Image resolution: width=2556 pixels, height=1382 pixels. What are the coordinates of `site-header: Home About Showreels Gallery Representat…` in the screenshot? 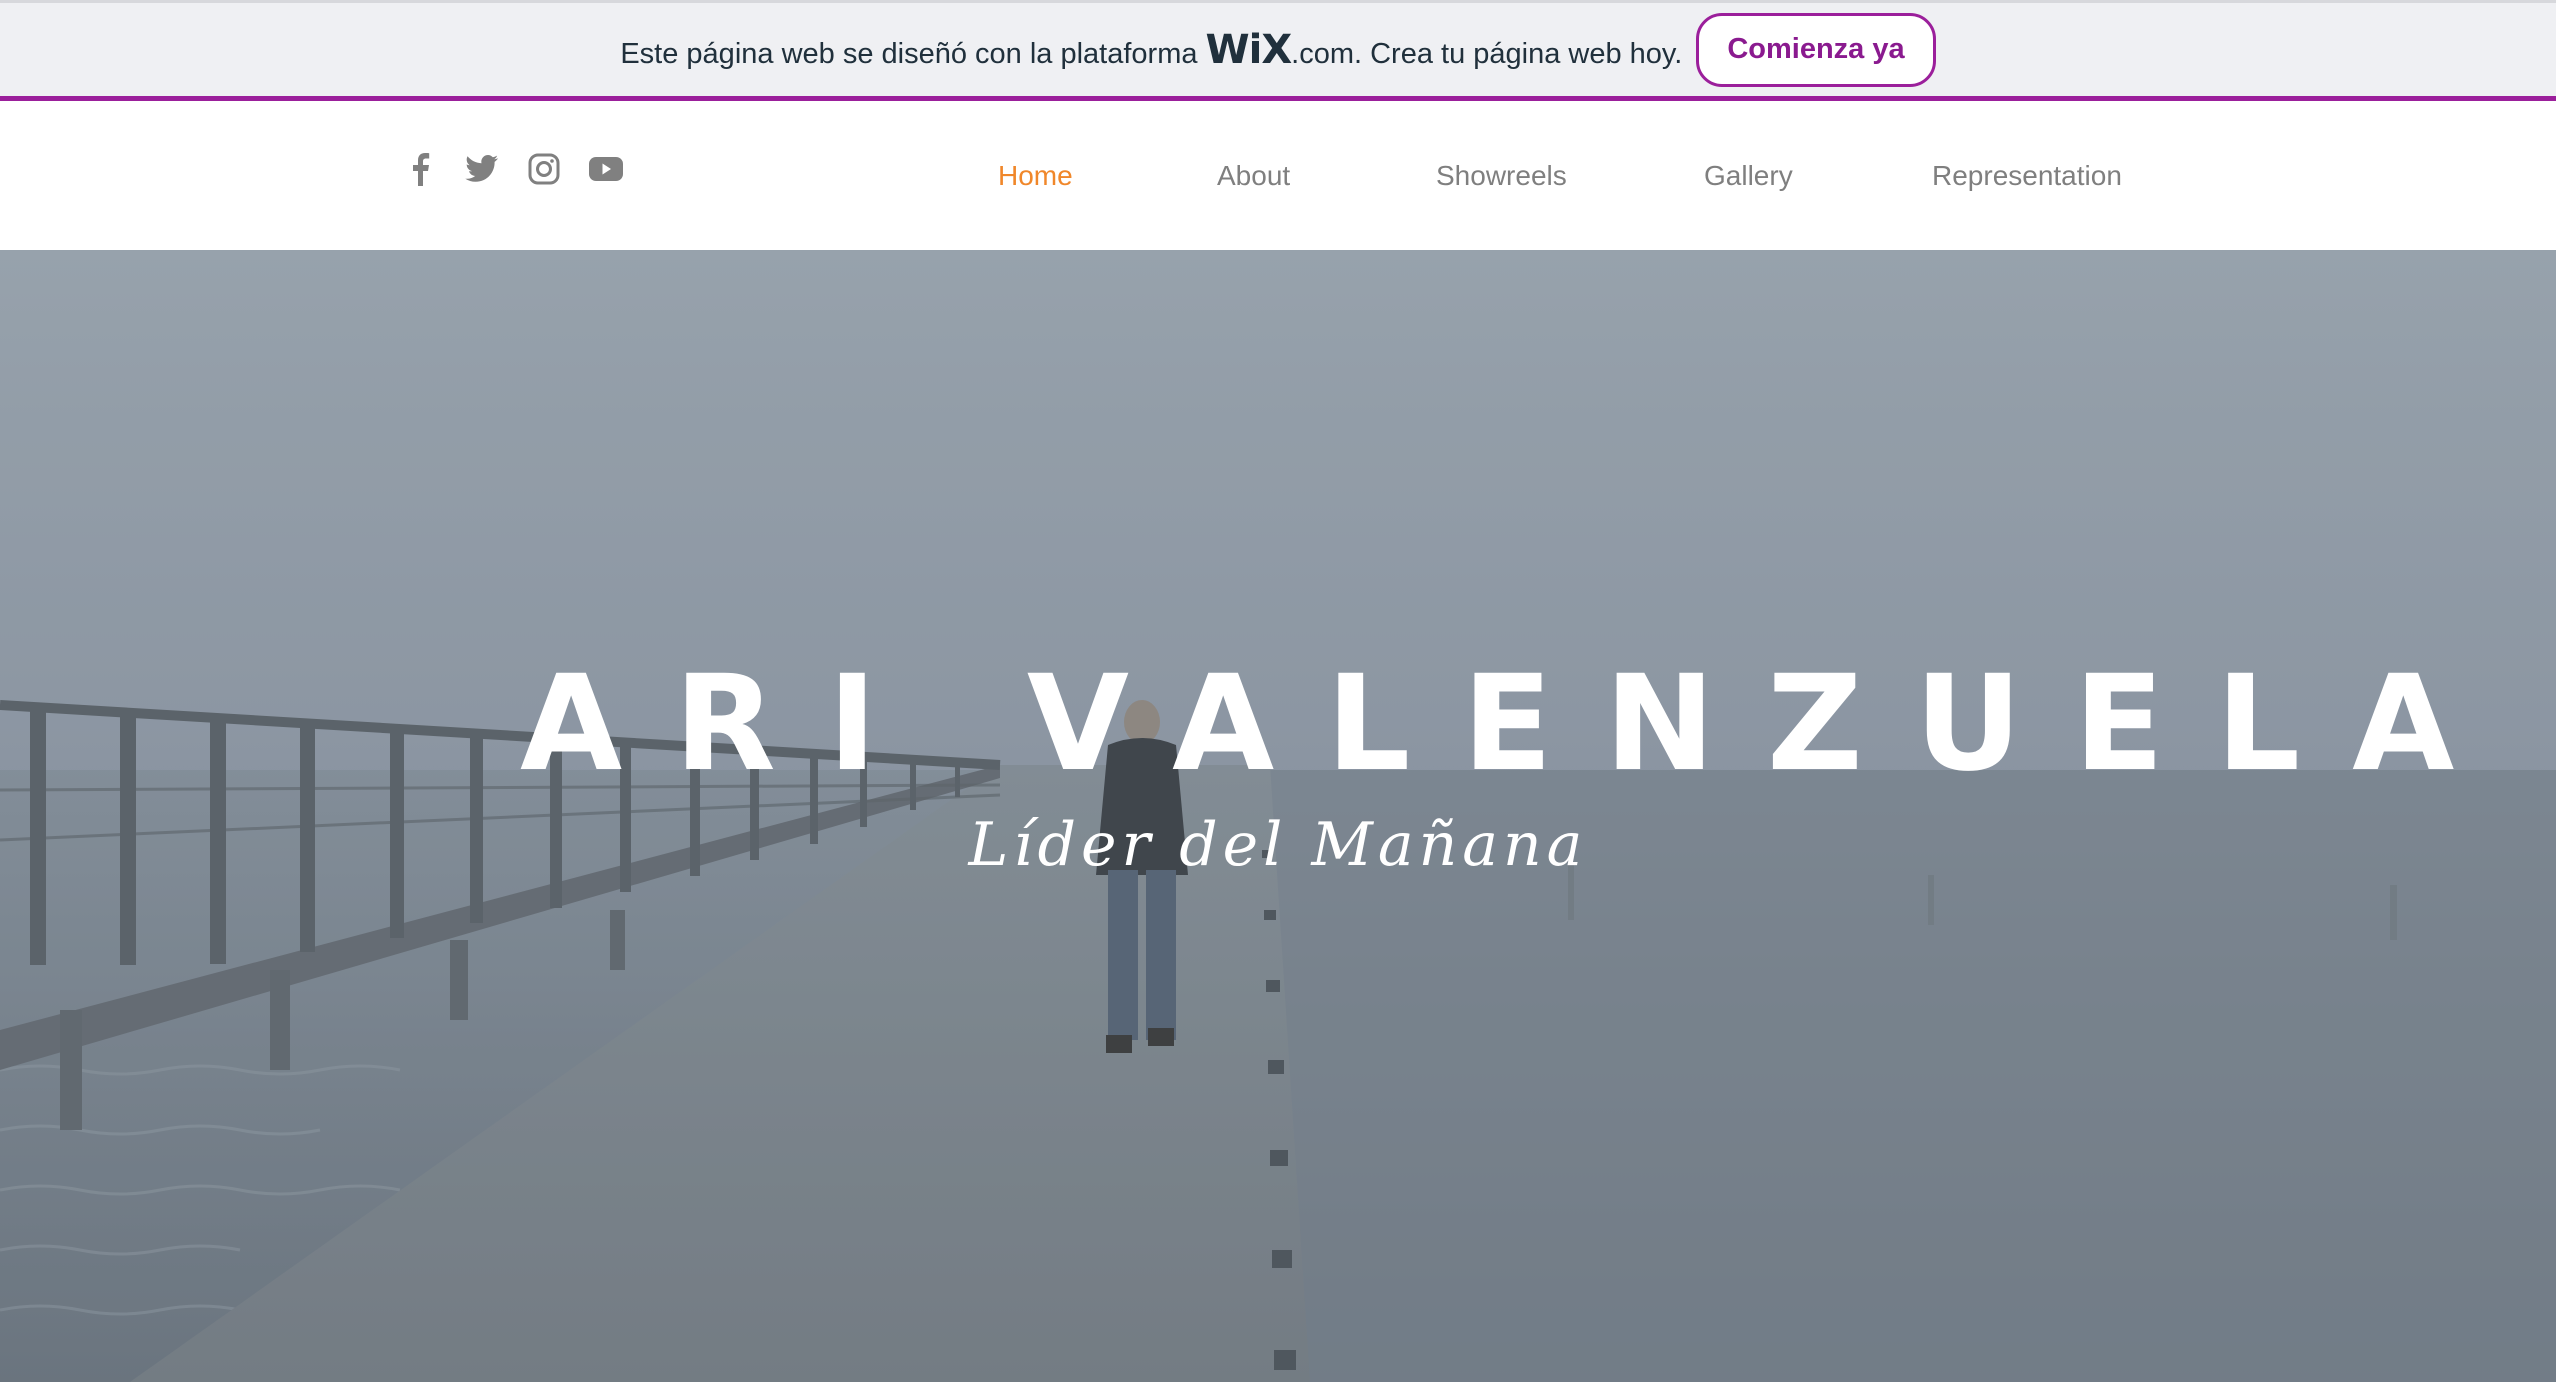 It's located at (1278, 175).